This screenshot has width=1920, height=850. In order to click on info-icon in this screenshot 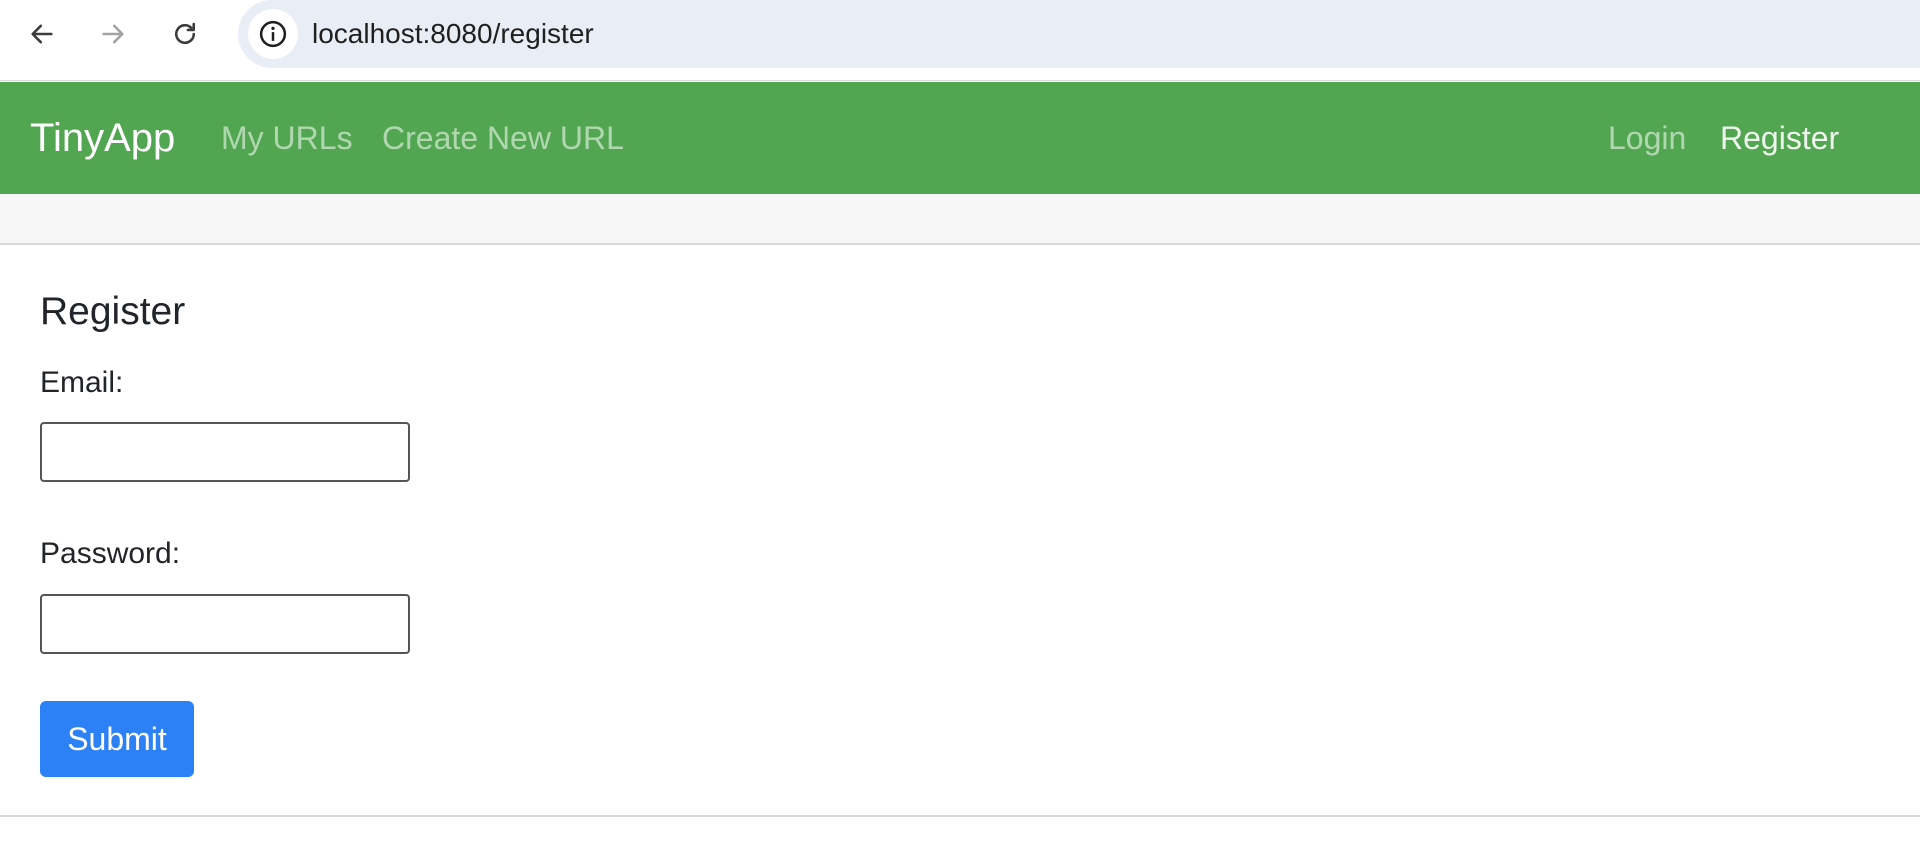, I will do `click(273, 34)`.